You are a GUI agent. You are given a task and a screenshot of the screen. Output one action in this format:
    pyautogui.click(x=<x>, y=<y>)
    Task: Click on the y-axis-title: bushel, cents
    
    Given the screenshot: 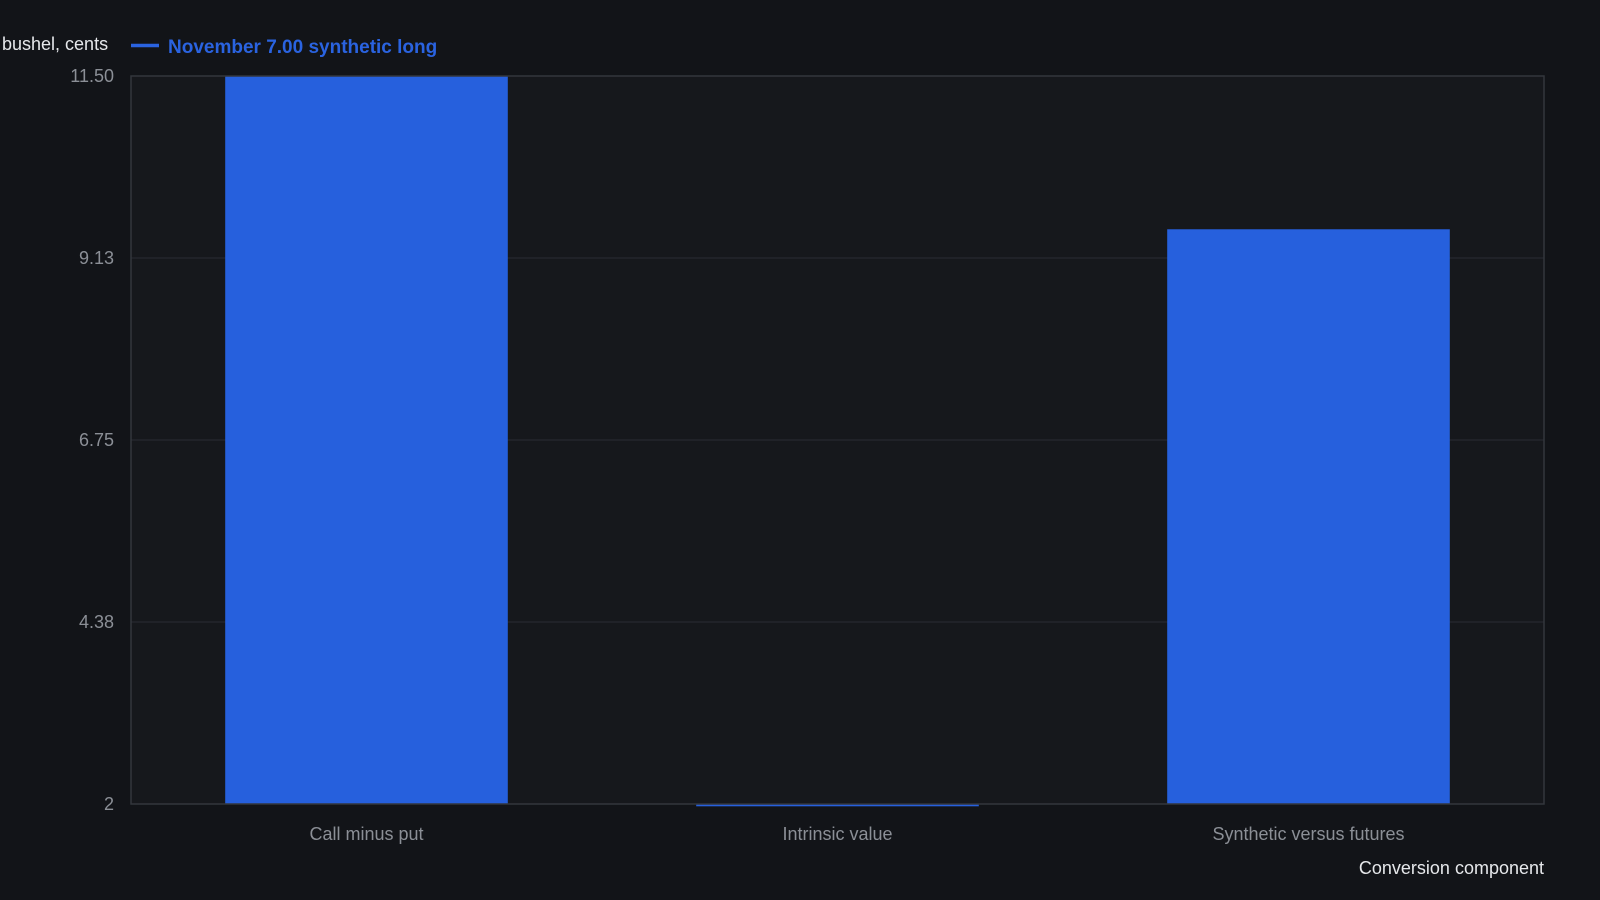 What is the action you would take?
    pyautogui.click(x=55, y=44)
    